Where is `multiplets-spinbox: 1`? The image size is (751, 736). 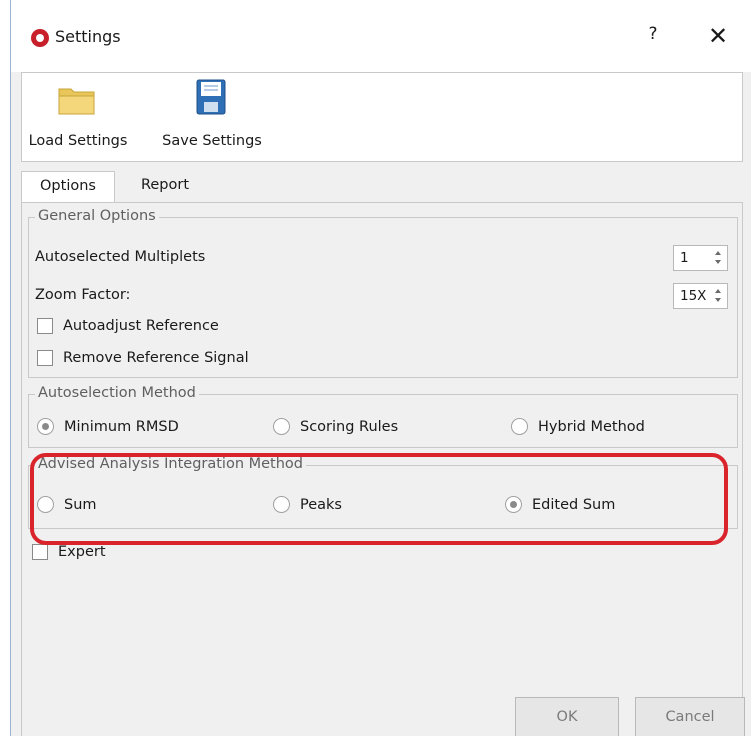 multiplets-spinbox: 1 is located at coordinates (700, 258).